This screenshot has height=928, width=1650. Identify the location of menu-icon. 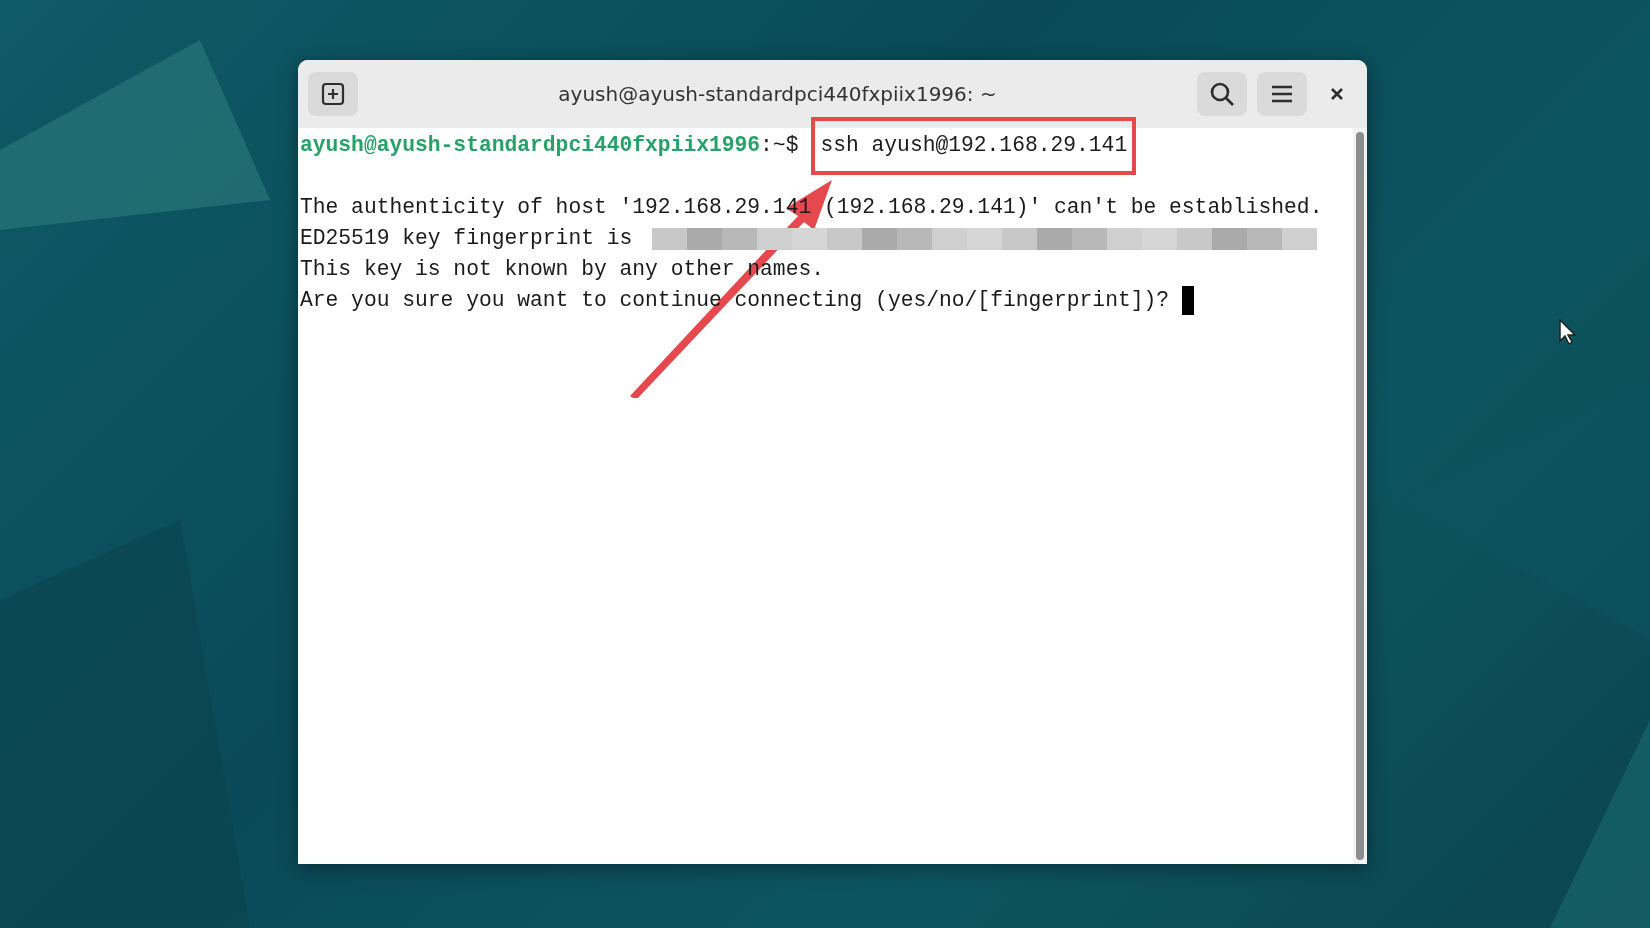
(1282, 94).